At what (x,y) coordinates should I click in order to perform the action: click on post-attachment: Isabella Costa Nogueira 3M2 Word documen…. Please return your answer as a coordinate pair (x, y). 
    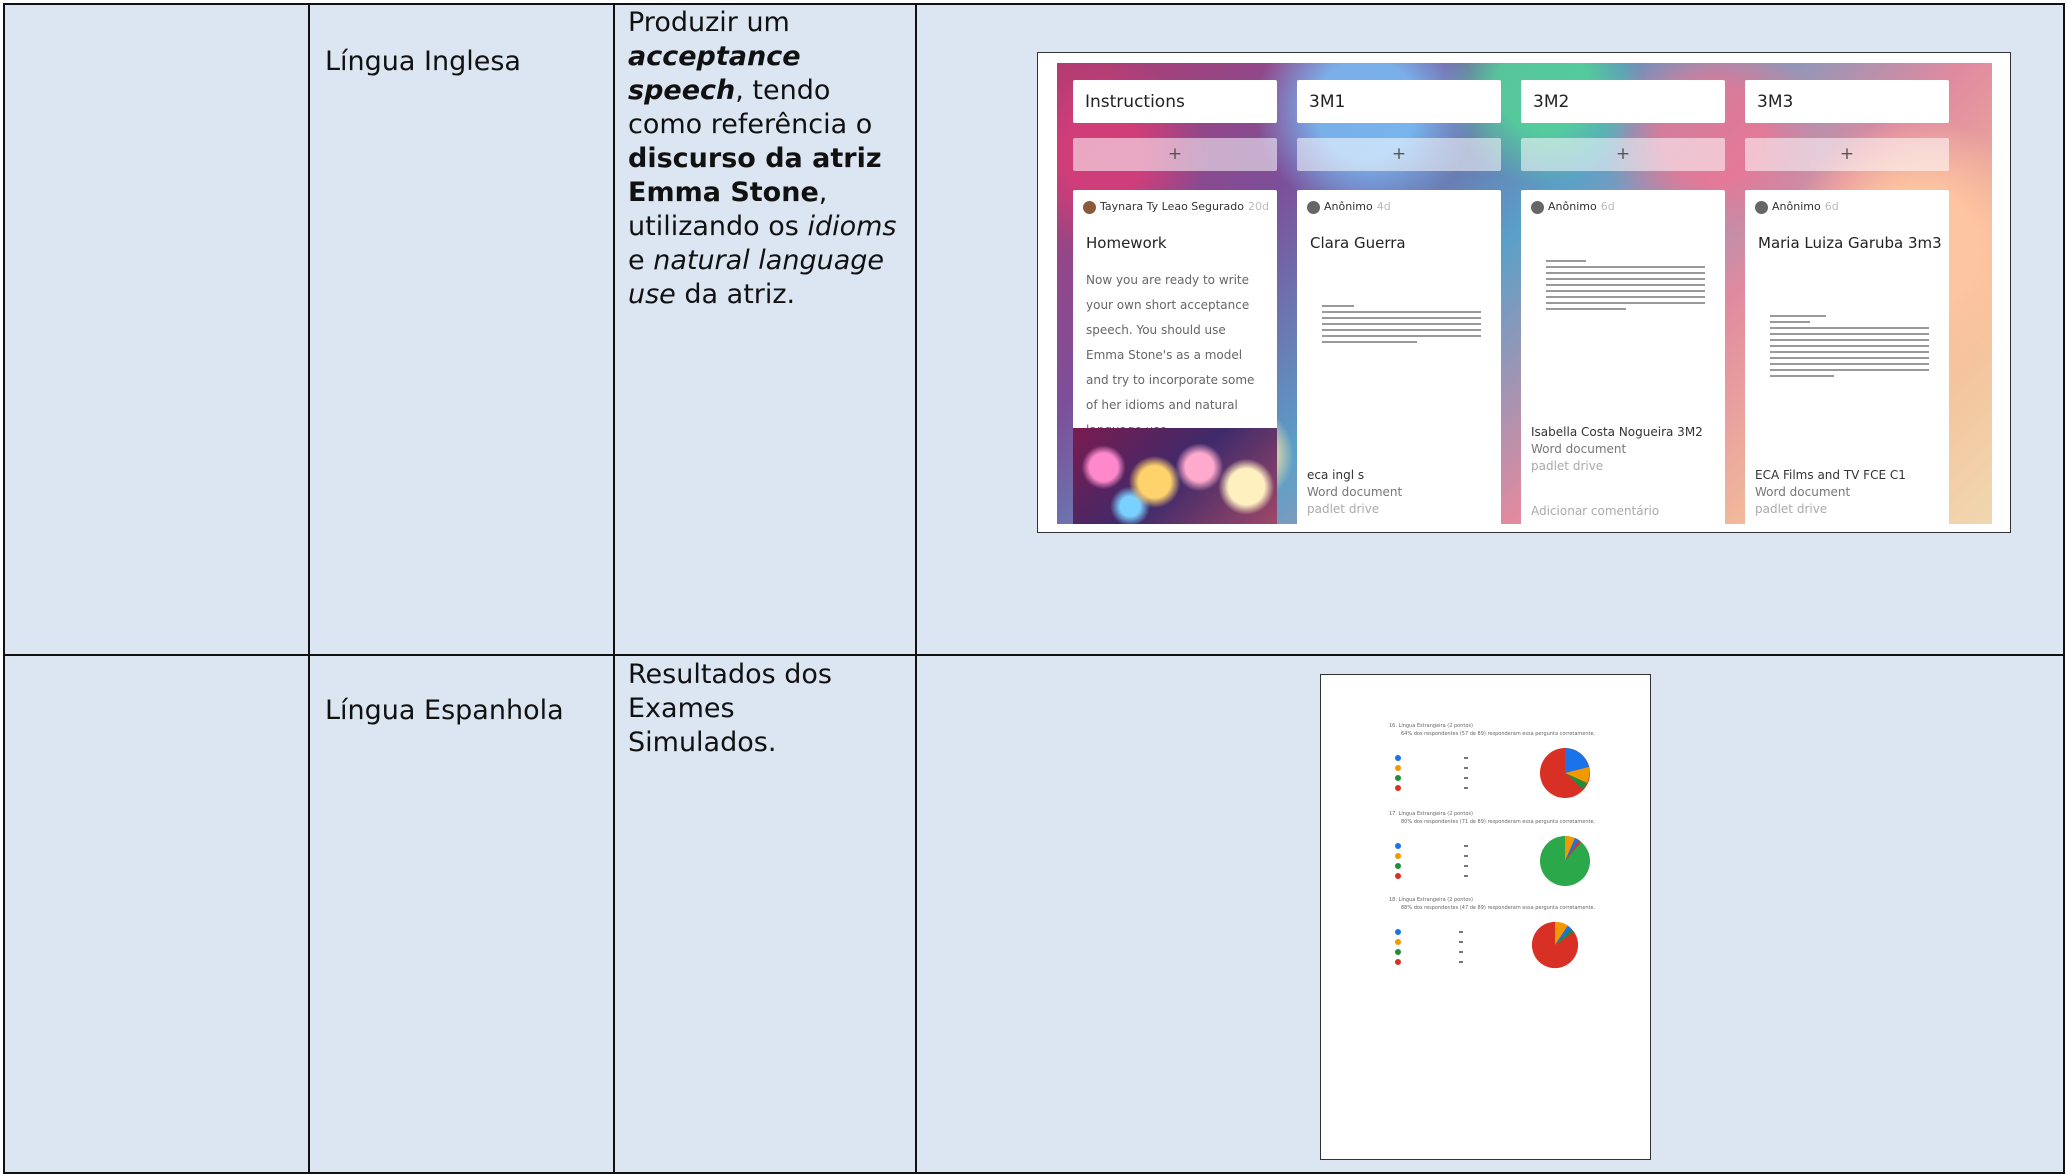
    Looking at the image, I should click on (1617, 449).